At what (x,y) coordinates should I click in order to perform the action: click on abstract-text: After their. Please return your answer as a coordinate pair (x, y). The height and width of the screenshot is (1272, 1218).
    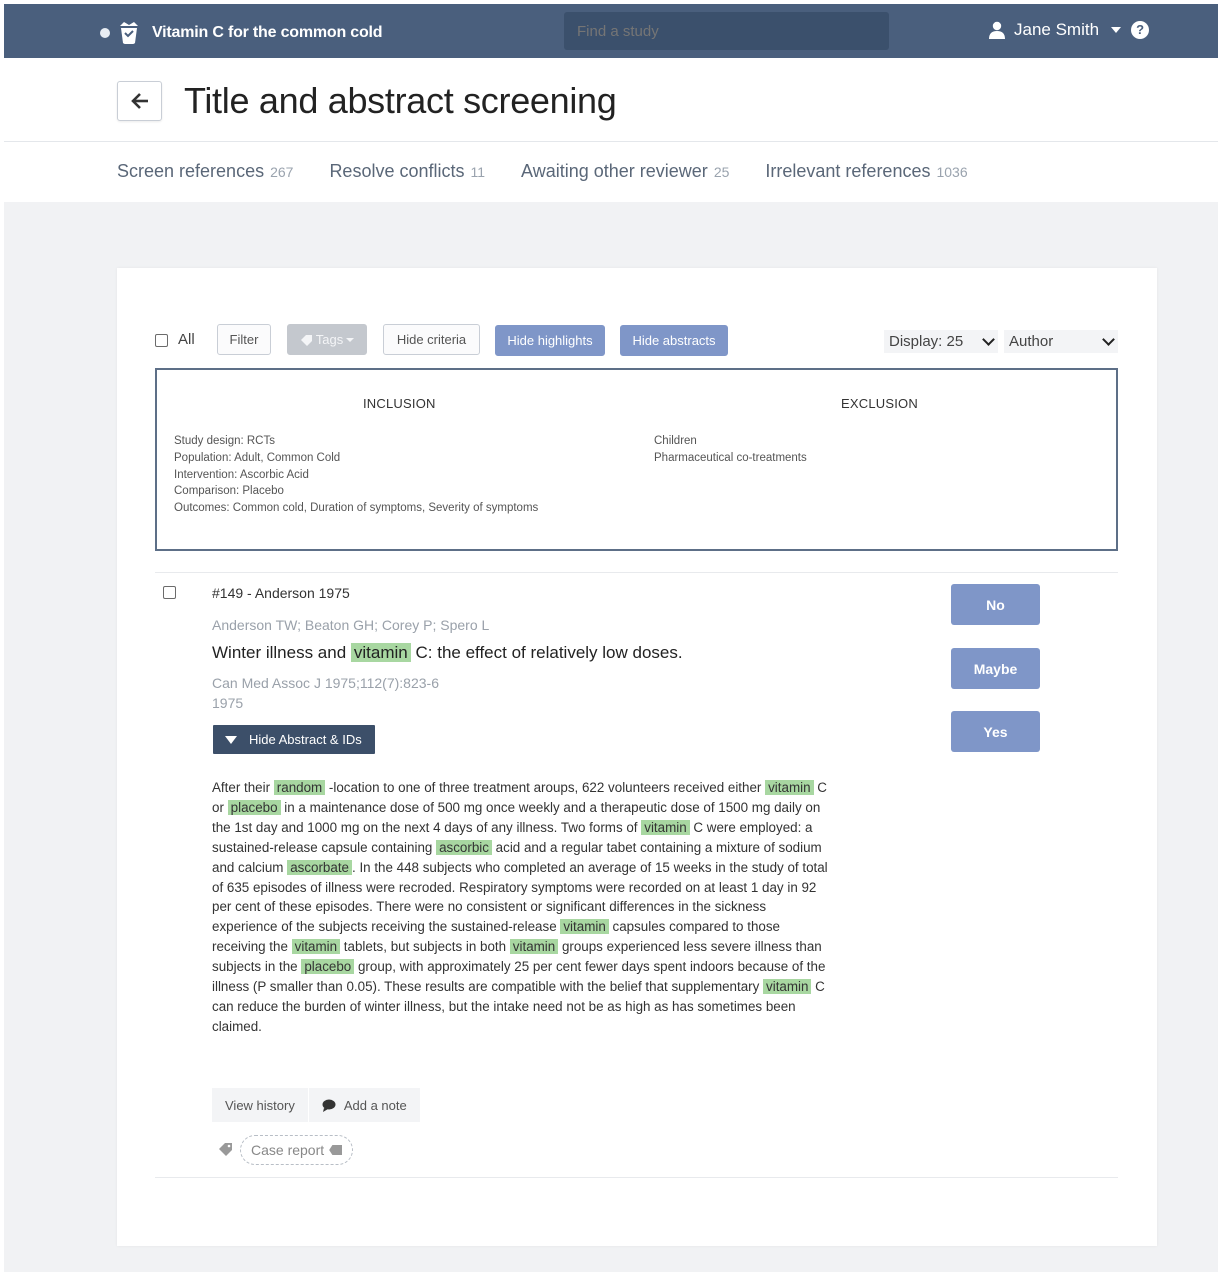
    Looking at the image, I should click on (243, 787).